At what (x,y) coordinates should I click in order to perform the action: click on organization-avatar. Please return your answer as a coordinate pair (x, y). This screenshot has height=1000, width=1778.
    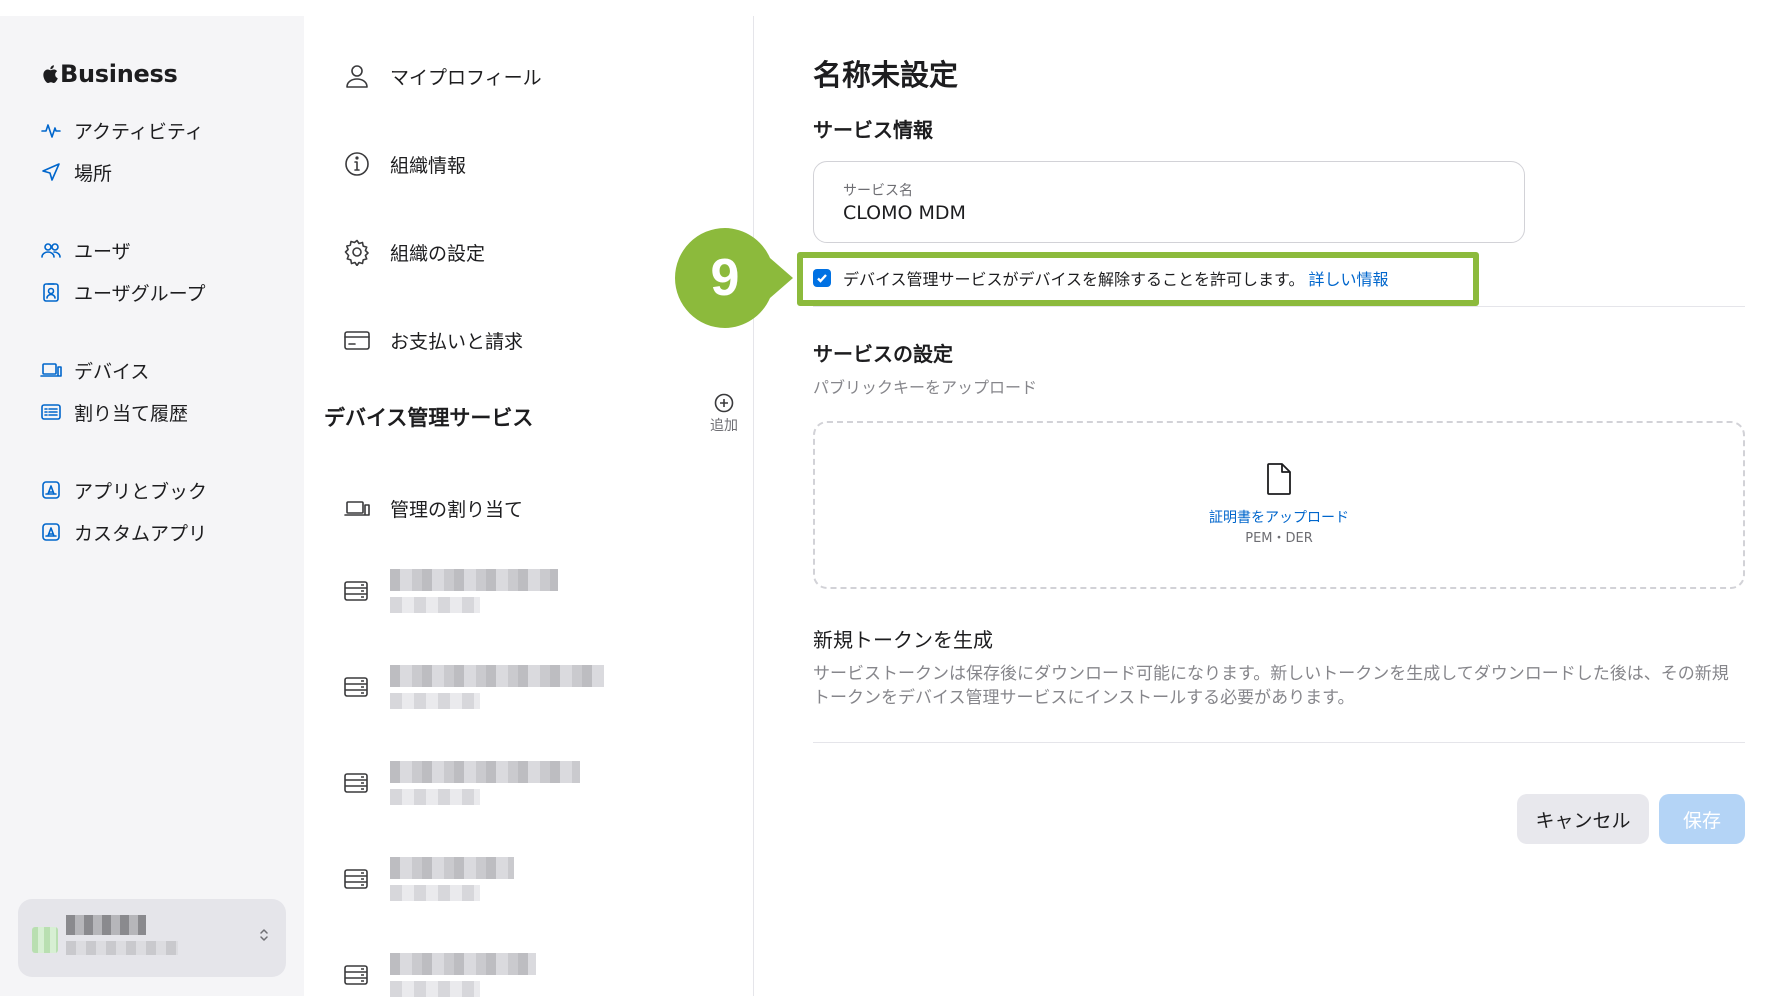
    Looking at the image, I should click on (45, 940).